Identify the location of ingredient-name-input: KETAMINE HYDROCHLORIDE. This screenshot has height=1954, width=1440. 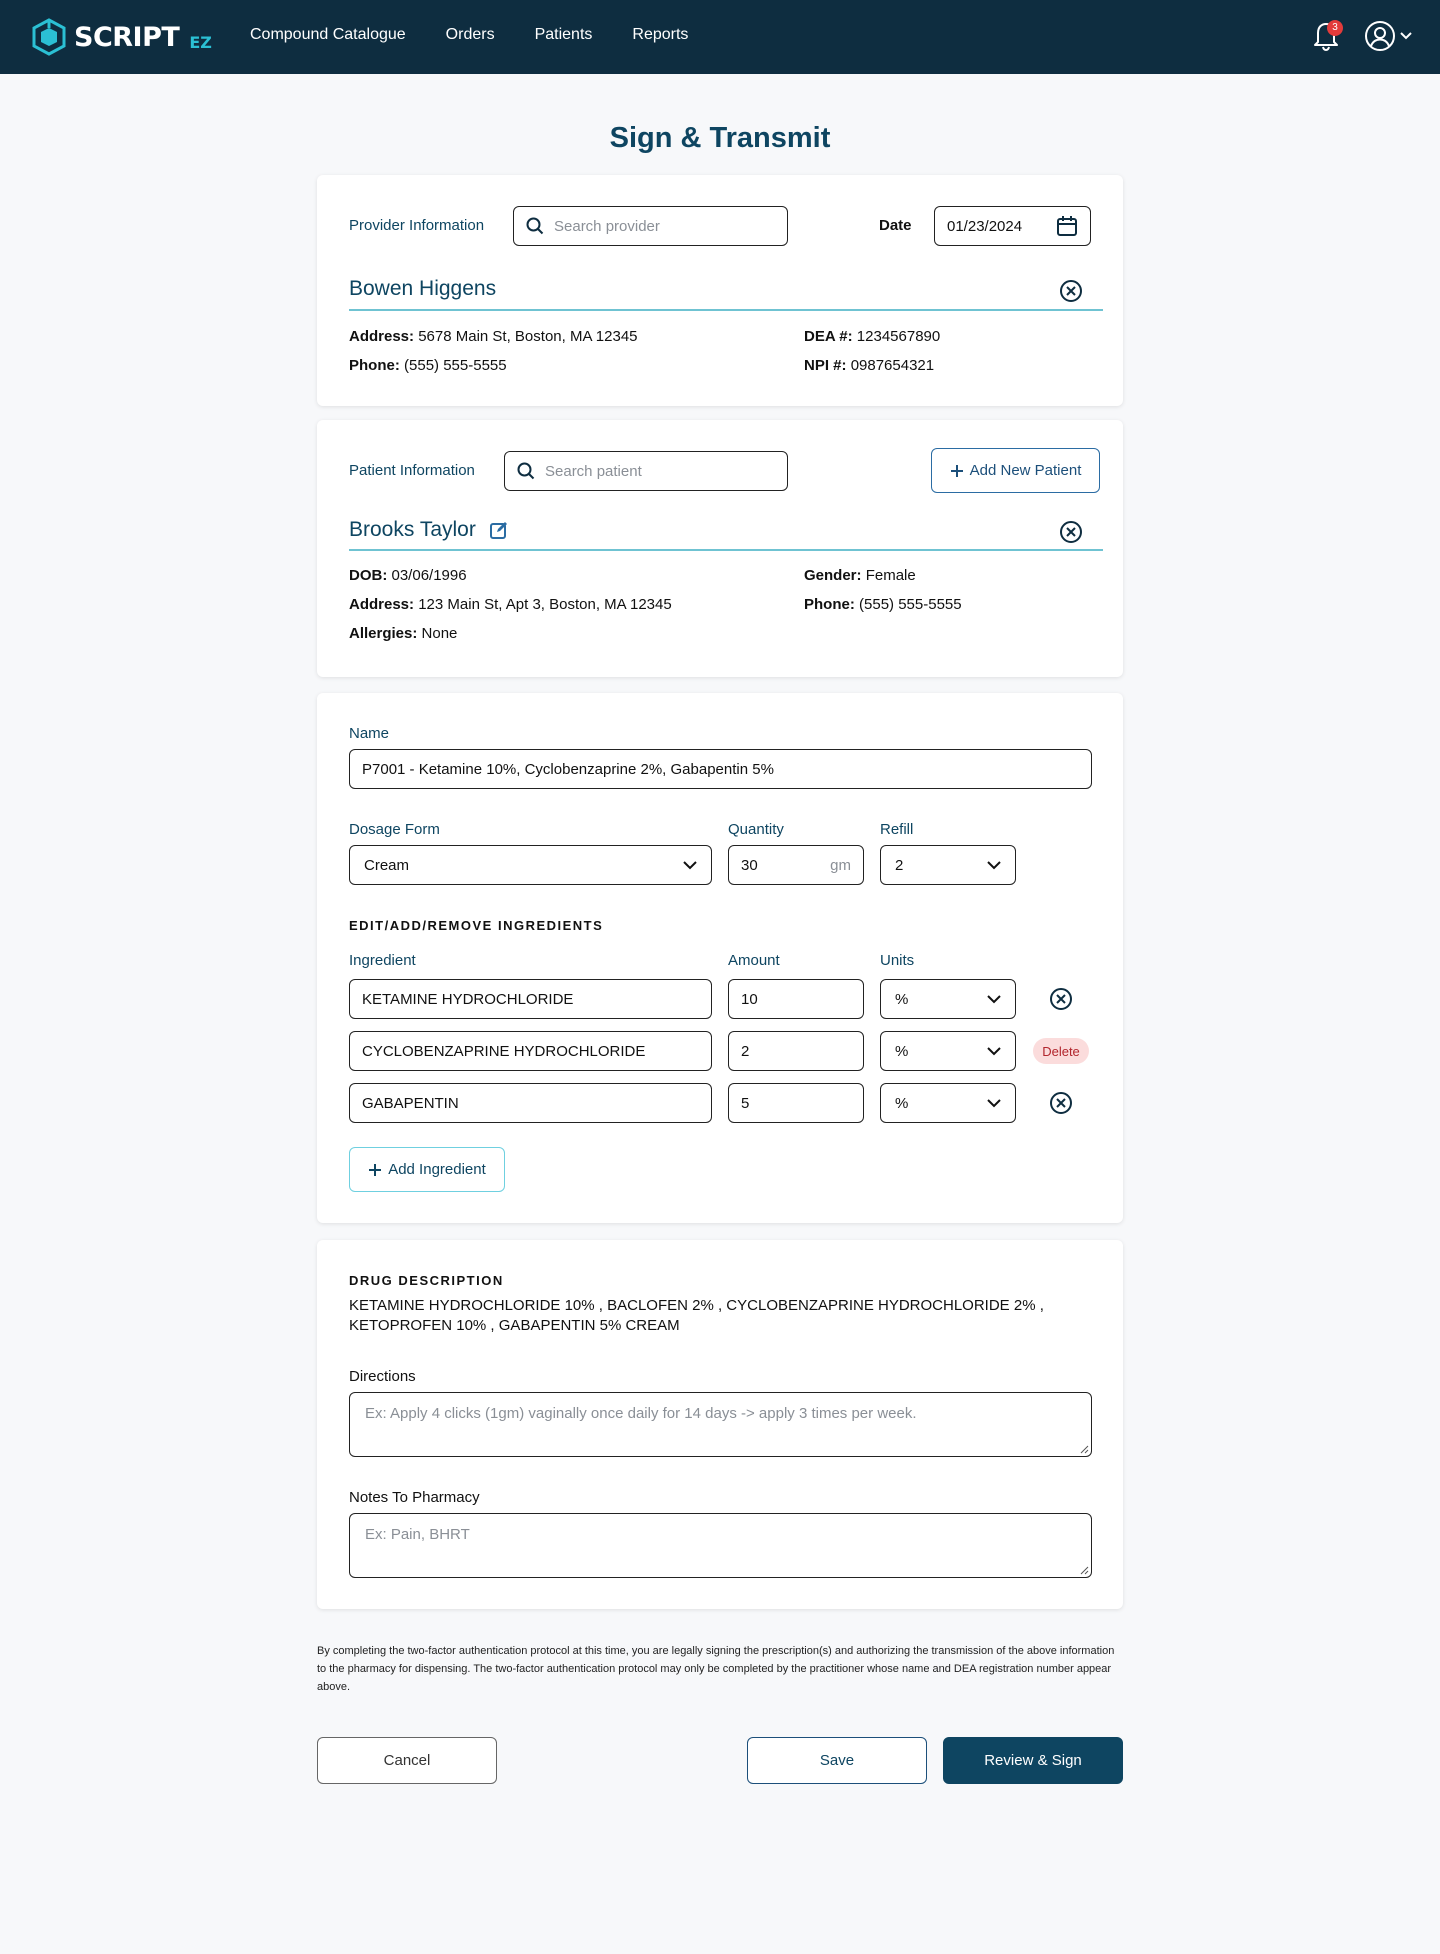
(530, 999).